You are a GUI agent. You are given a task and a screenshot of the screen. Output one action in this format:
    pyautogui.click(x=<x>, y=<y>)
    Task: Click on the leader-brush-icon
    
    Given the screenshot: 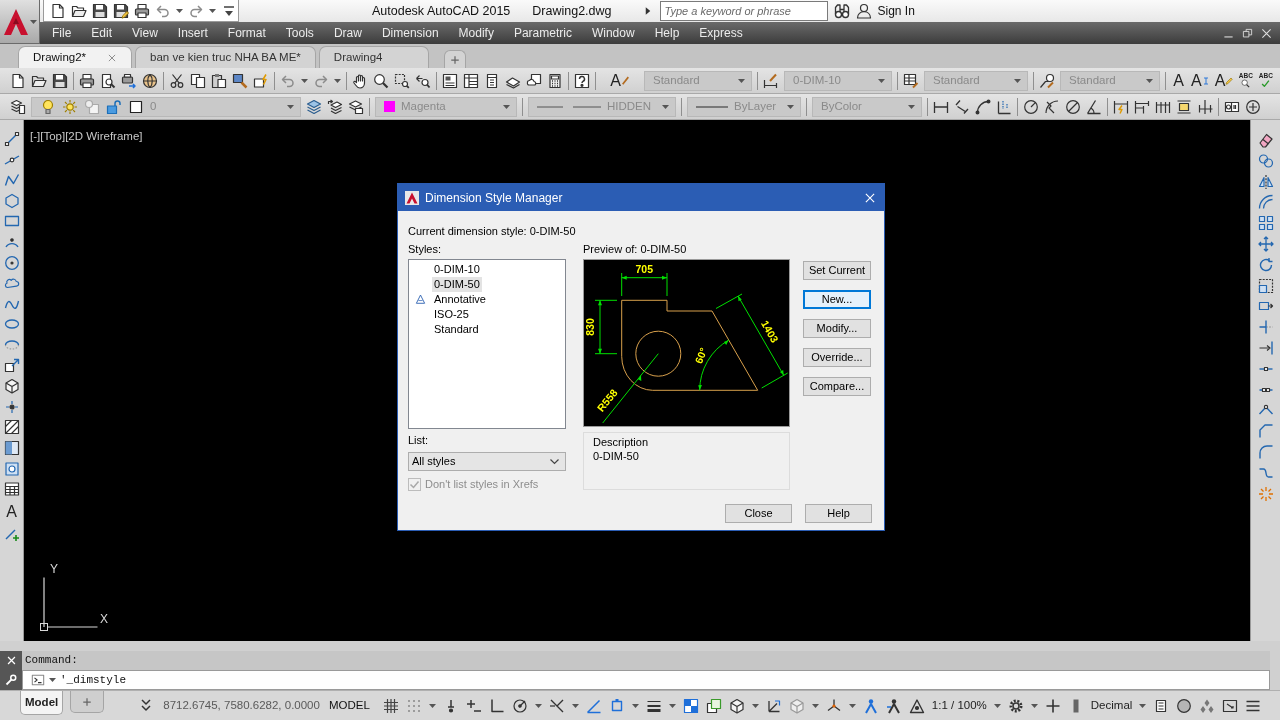 What is the action you would take?
    pyautogui.click(x=1047, y=80)
    